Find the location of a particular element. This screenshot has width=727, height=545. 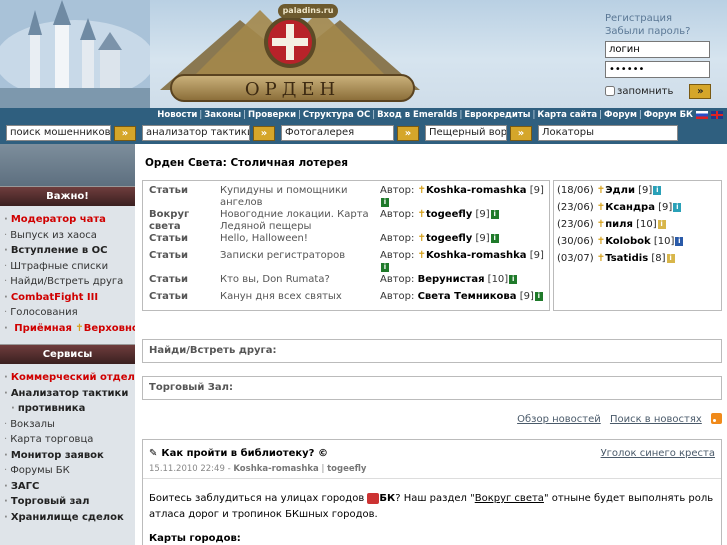

news-overview-link: Обзор новостей is located at coordinates (559, 419).